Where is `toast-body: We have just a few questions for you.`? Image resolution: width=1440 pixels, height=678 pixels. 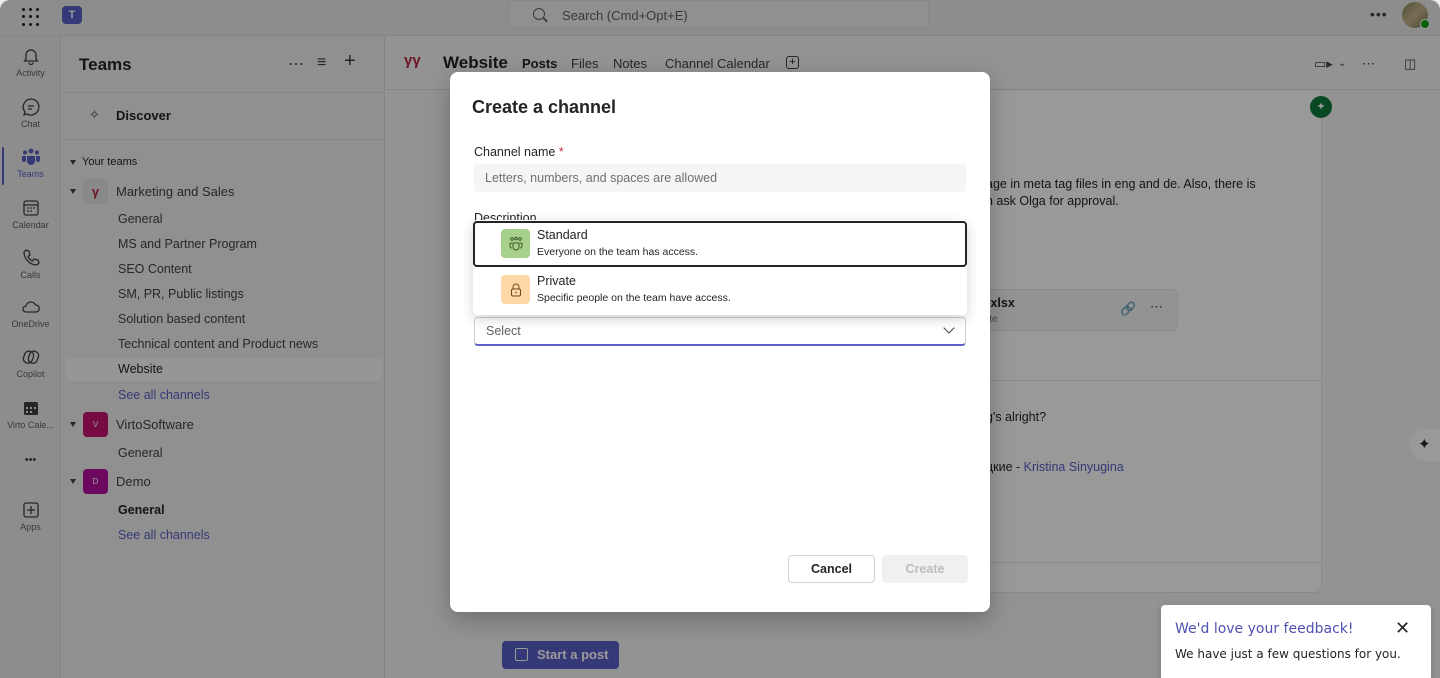
toast-body: We have just a few questions for you. is located at coordinates (1288, 654).